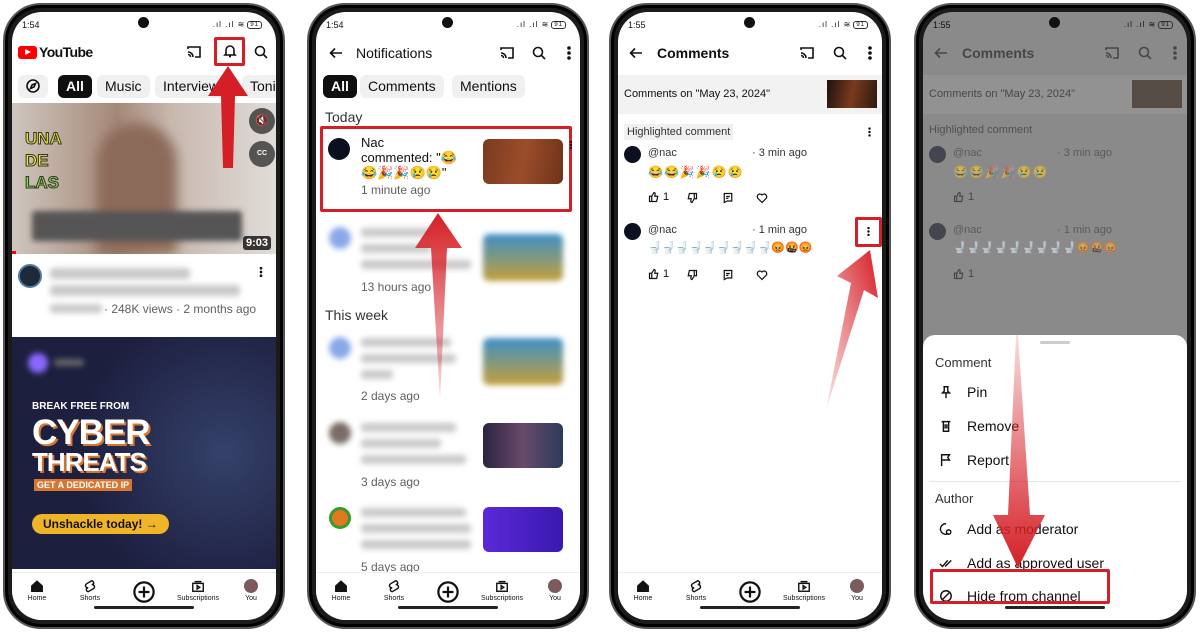 The height and width of the screenshot is (632, 1200). What do you see at coordinates (942, 25) in the screenshot?
I see `status-time: 1:55` at bounding box center [942, 25].